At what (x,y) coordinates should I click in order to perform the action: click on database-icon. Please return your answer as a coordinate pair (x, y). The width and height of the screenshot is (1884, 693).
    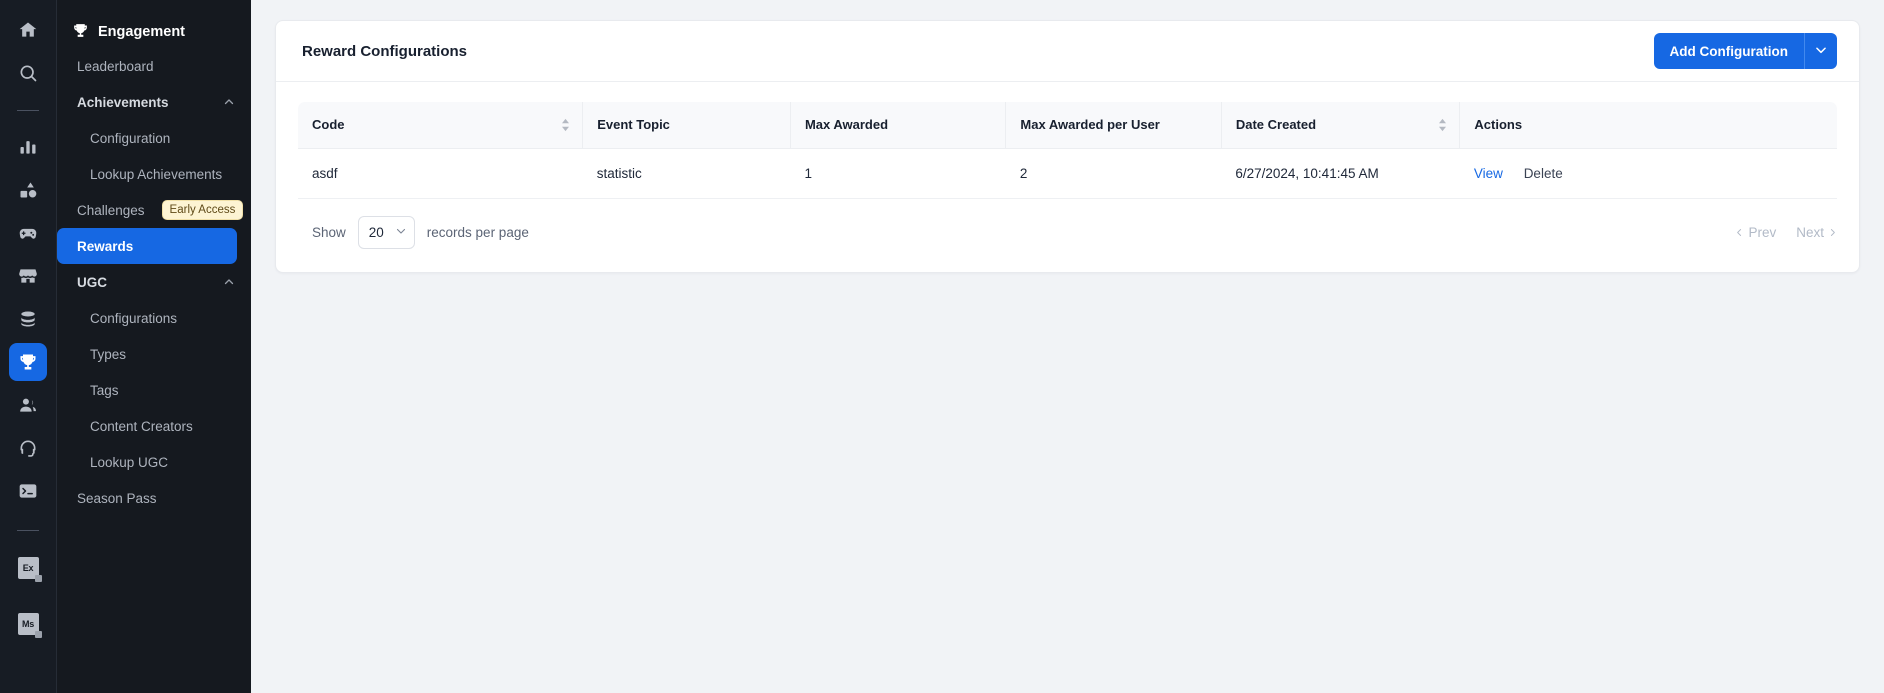
    Looking at the image, I should click on (28, 319).